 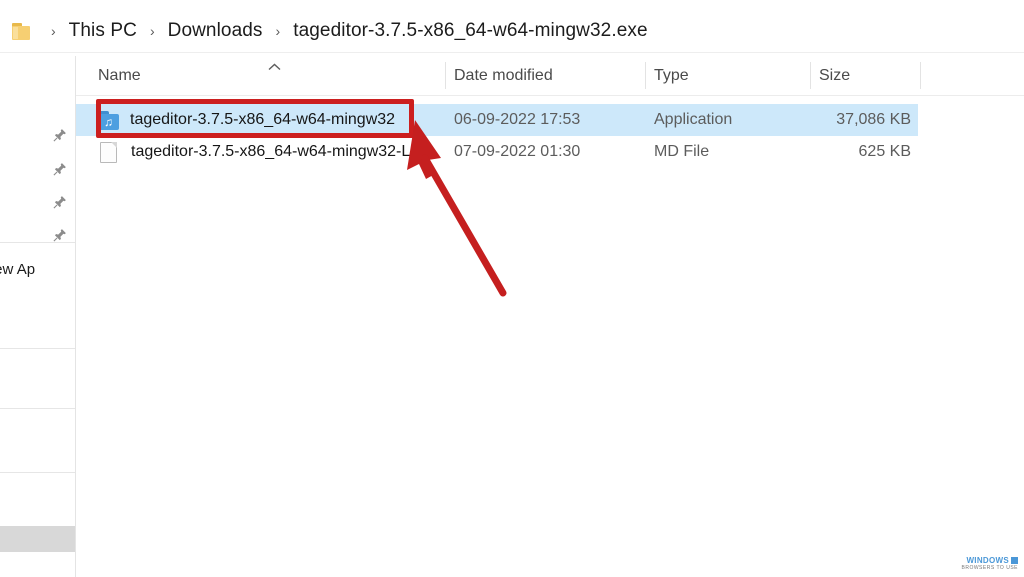 What do you see at coordinates (989, 567) in the screenshot?
I see `watermark-tagline: BROWSERS TO USE` at bounding box center [989, 567].